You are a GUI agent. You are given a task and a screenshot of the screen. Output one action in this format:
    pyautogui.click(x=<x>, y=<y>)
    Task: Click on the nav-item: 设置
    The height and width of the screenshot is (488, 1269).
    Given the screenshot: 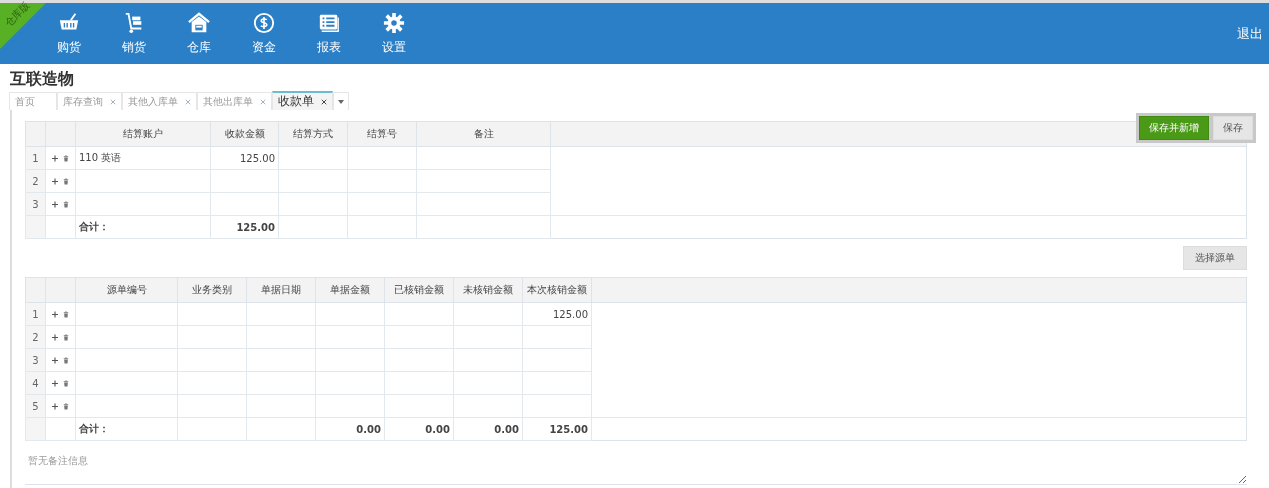 What is the action you would take?
    pyautogui.click(x=393, y=33)
    